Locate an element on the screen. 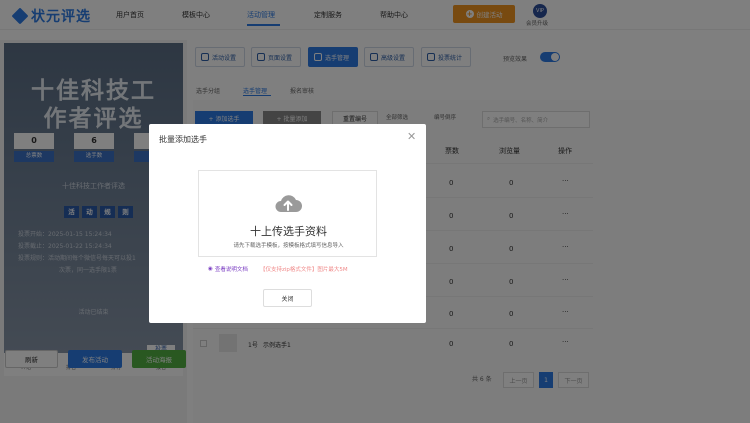 The image size is (750, 423). cloud-upload-icon is located at coordinates (288, 203).